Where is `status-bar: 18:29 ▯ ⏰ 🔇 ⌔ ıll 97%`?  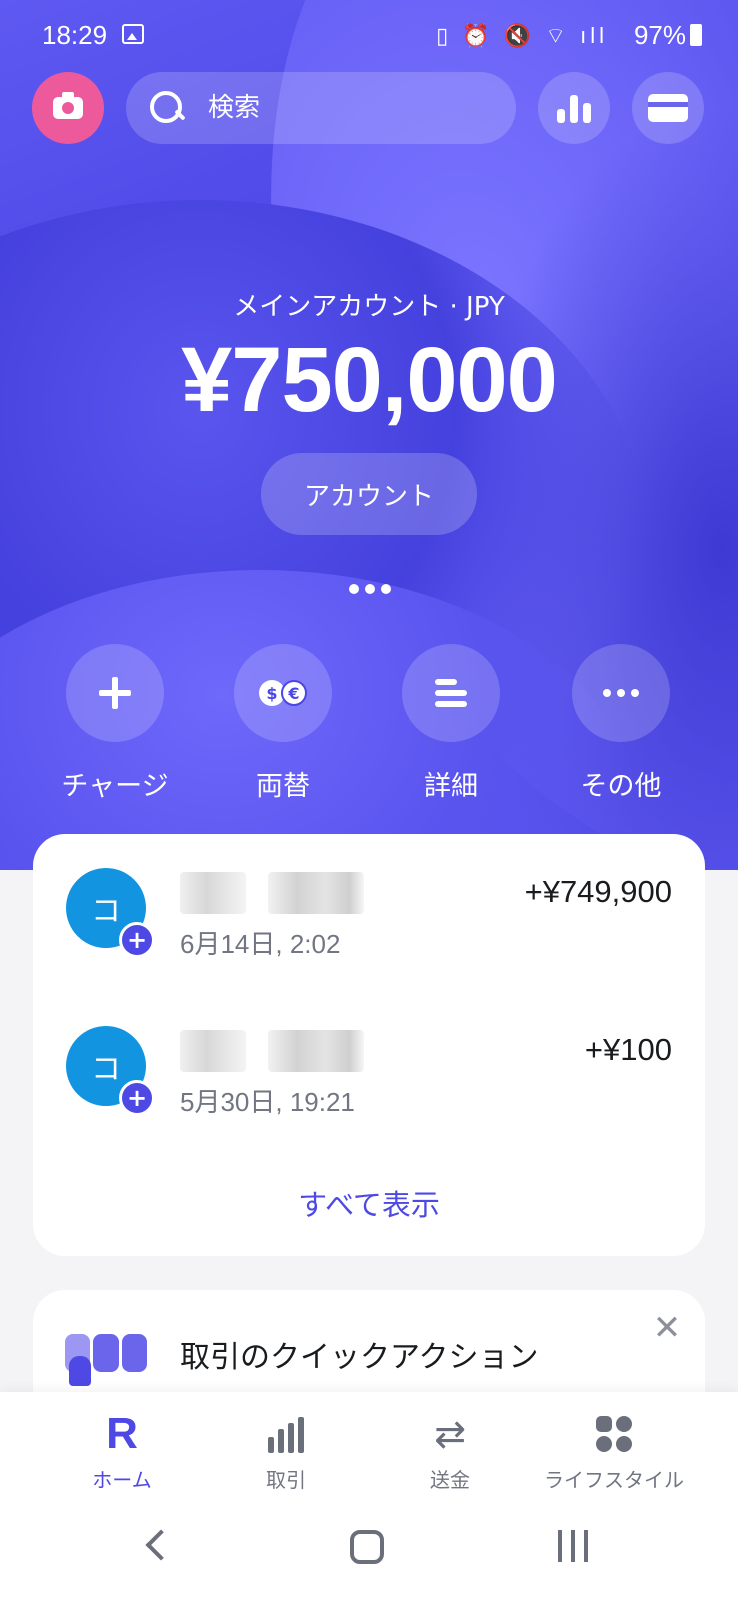
status-bar: 18:29 ▯ ⏰ 🔇 ⌔ ıll 97% is located at coordinates (369, 35).